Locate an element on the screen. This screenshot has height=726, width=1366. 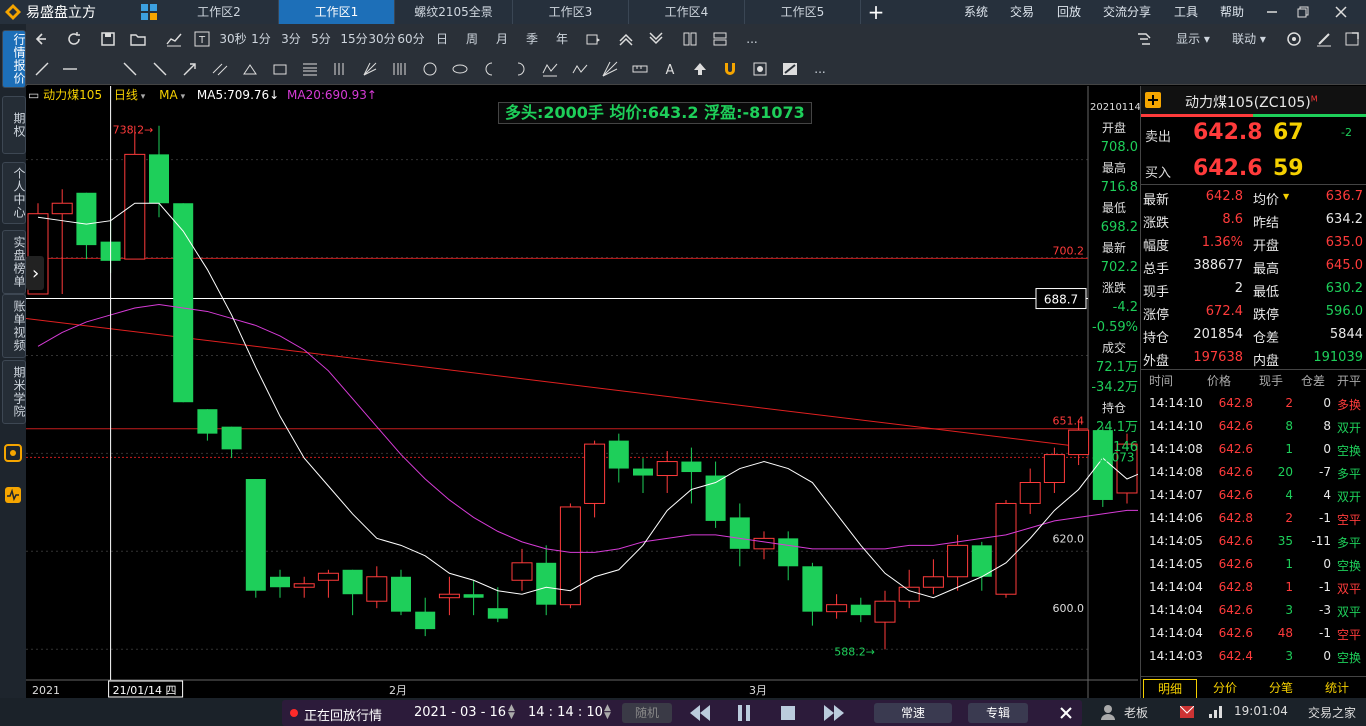
tab-workspace-1: 工作区1 is located at coordinates (337, 12).